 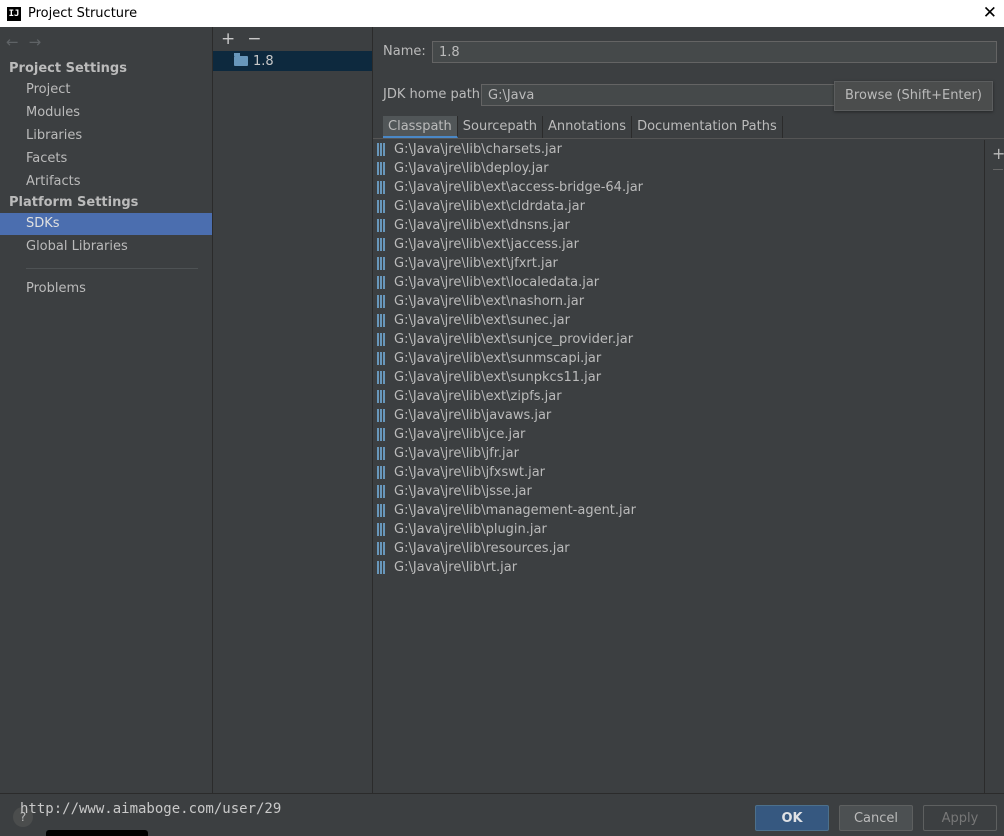 What do you see at coordinates (97, 833) in the screenshot?
I see `watermark-bar` at bounding box center [97, 833].